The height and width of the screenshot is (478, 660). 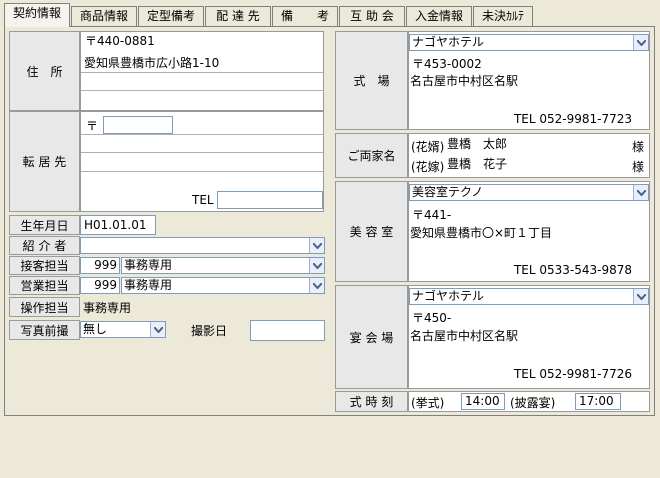 I want to click on beauty-salon-select: 美容室テクノ, so click(x=529, y=192).